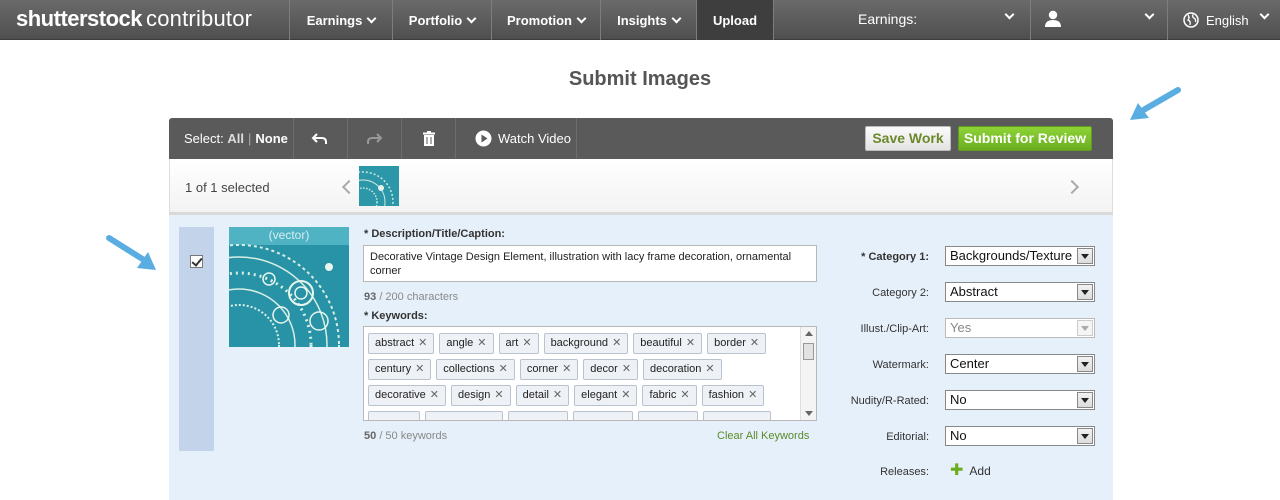  What do you see at coordinates (79, 18) in the screenshot?
I see `logo-brand: shutterstock` at bounding box center [79, 18].